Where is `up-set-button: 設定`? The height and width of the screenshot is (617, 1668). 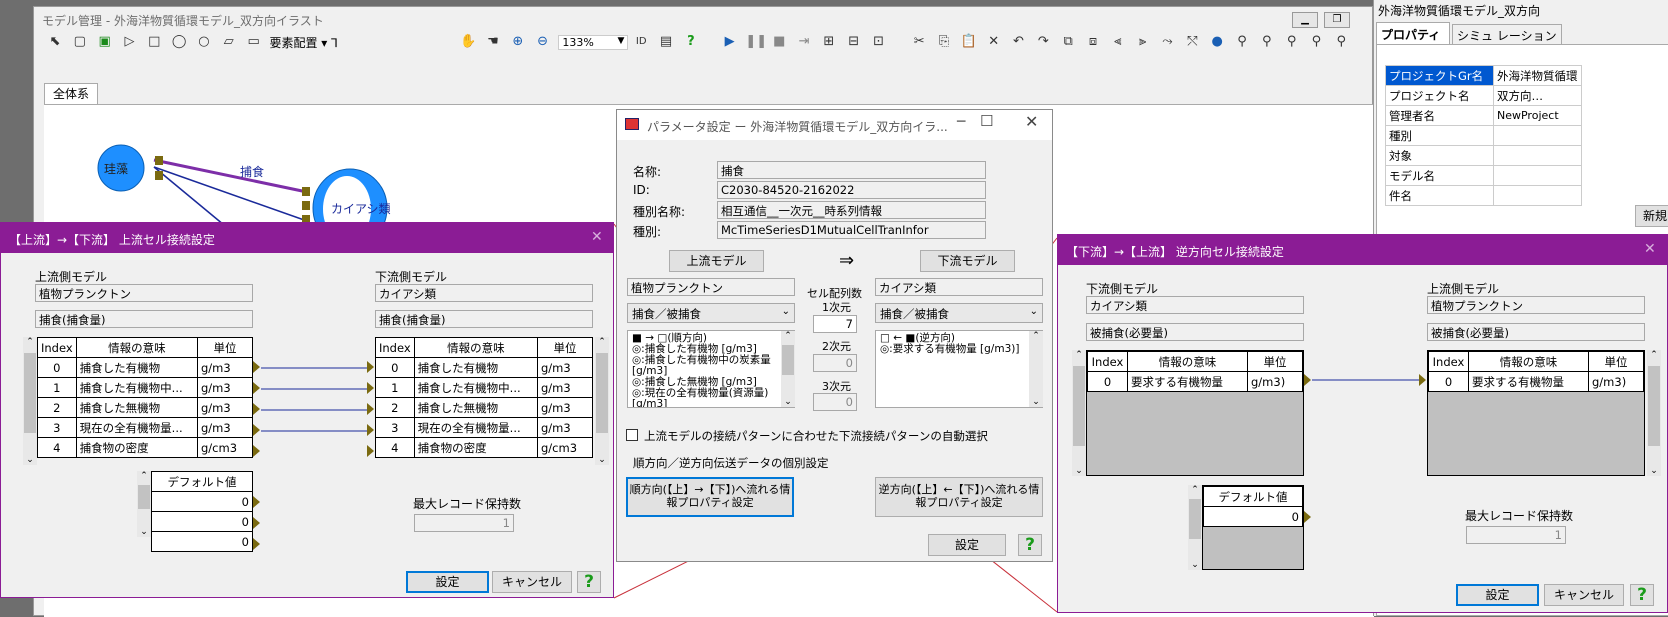 up-set-button: 設定 is located at coordinates (447, 582).